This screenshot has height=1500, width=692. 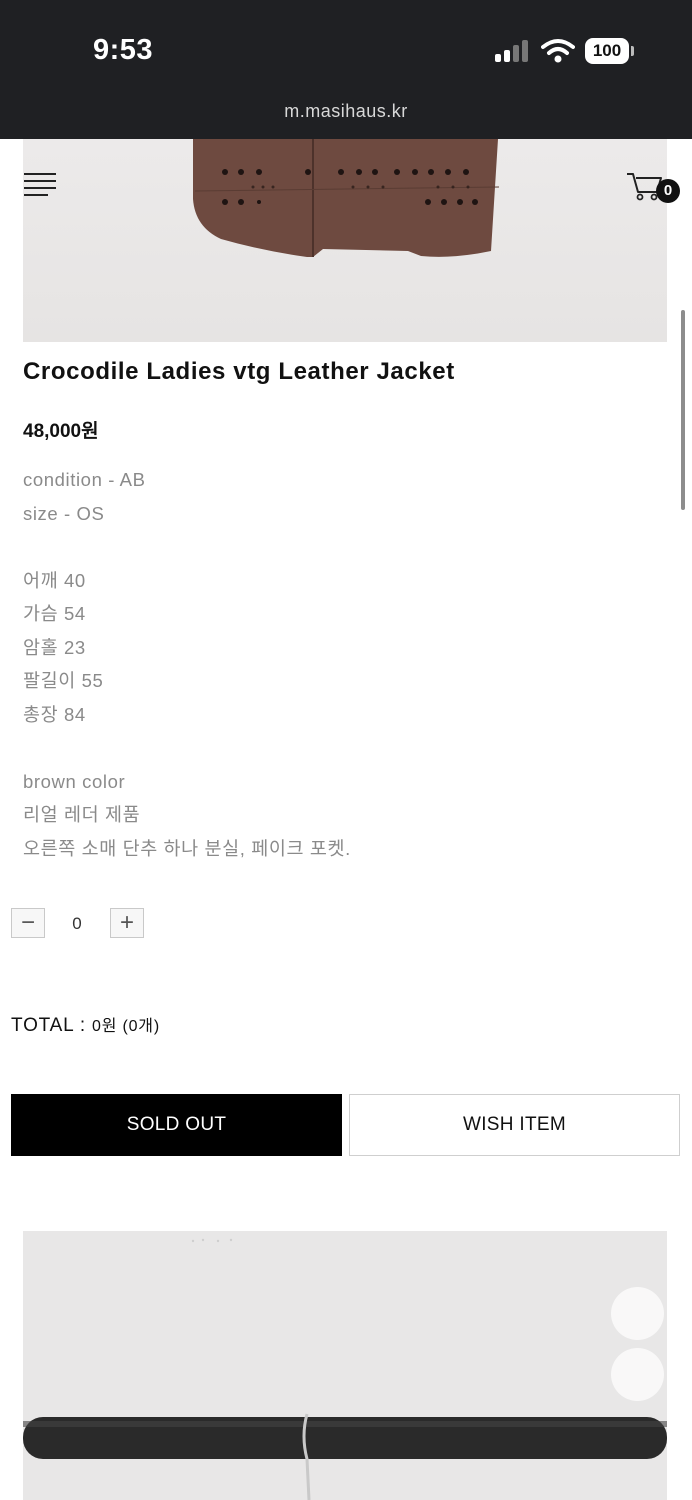 What do you see at coordinates (54, 647) in the screenshot?
I see `description-line: 암홀 23` at bounding box center [54, 647].